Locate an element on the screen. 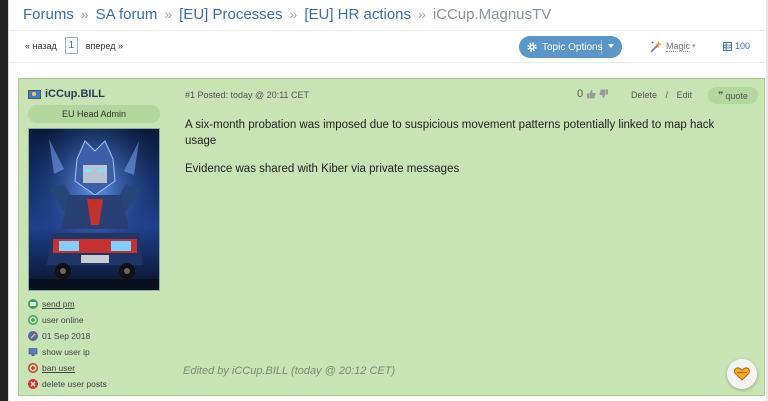  quote-button: ❞ quote is located at coordinates (733, 95).